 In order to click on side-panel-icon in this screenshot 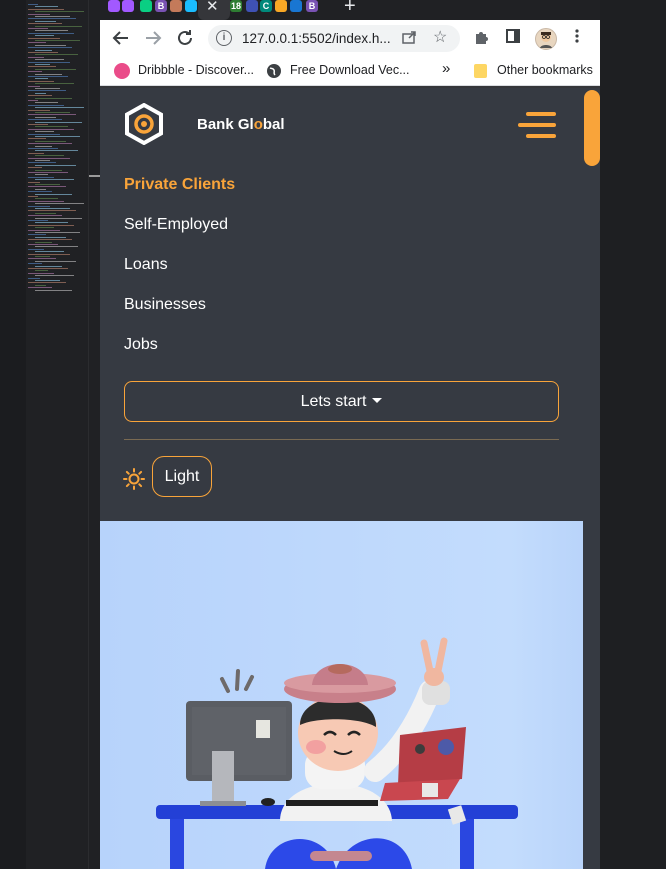, I will do `click(513, 38)`.